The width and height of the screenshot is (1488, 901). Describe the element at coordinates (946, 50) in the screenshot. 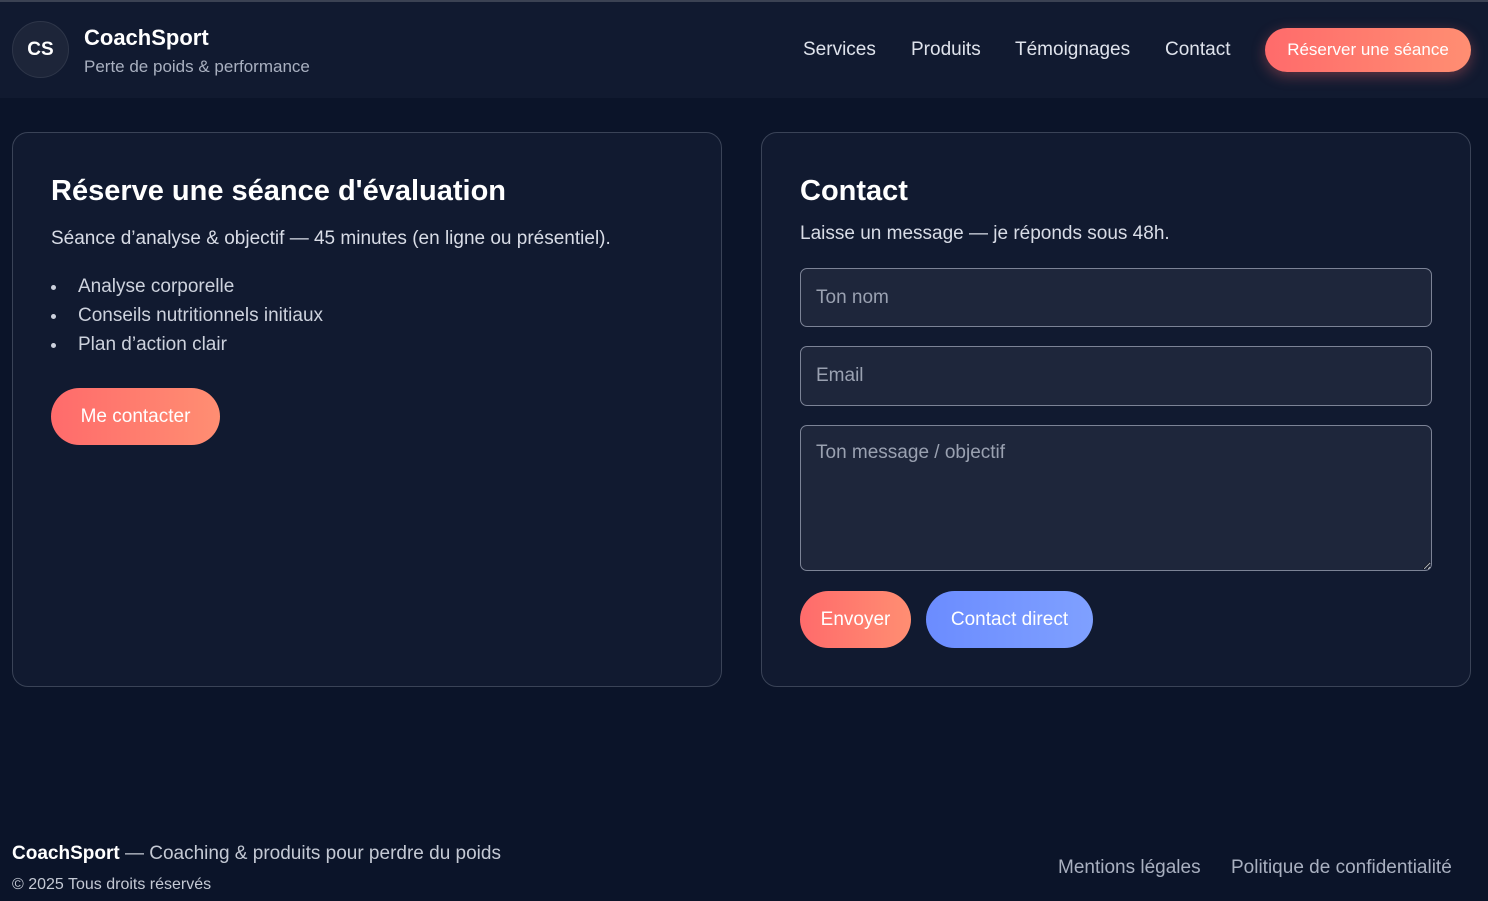

I see `nav-link-produits: Produits` at that location.